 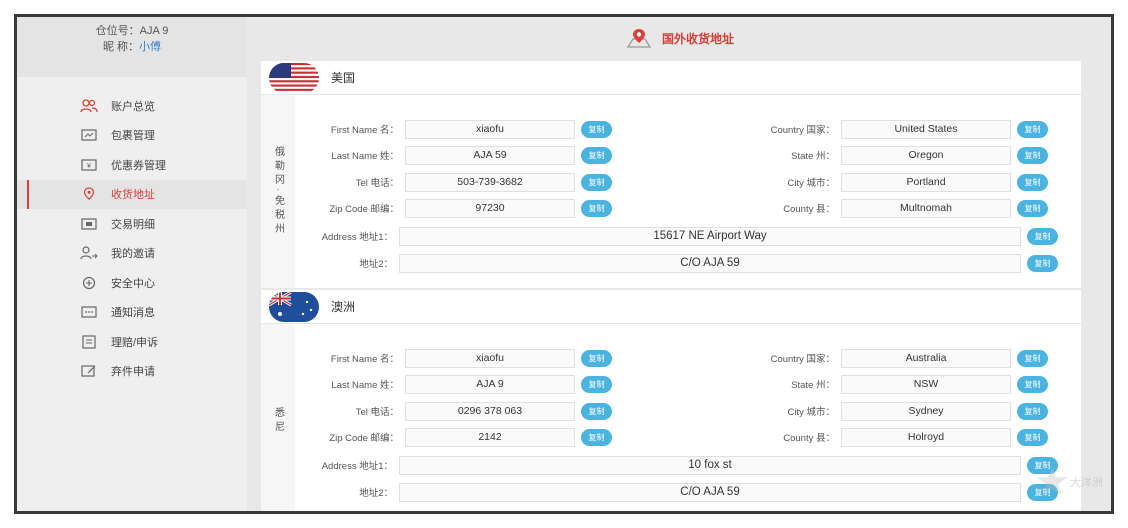 I want to click on field-label: Tel 电话：, so click(x=377, y=183).